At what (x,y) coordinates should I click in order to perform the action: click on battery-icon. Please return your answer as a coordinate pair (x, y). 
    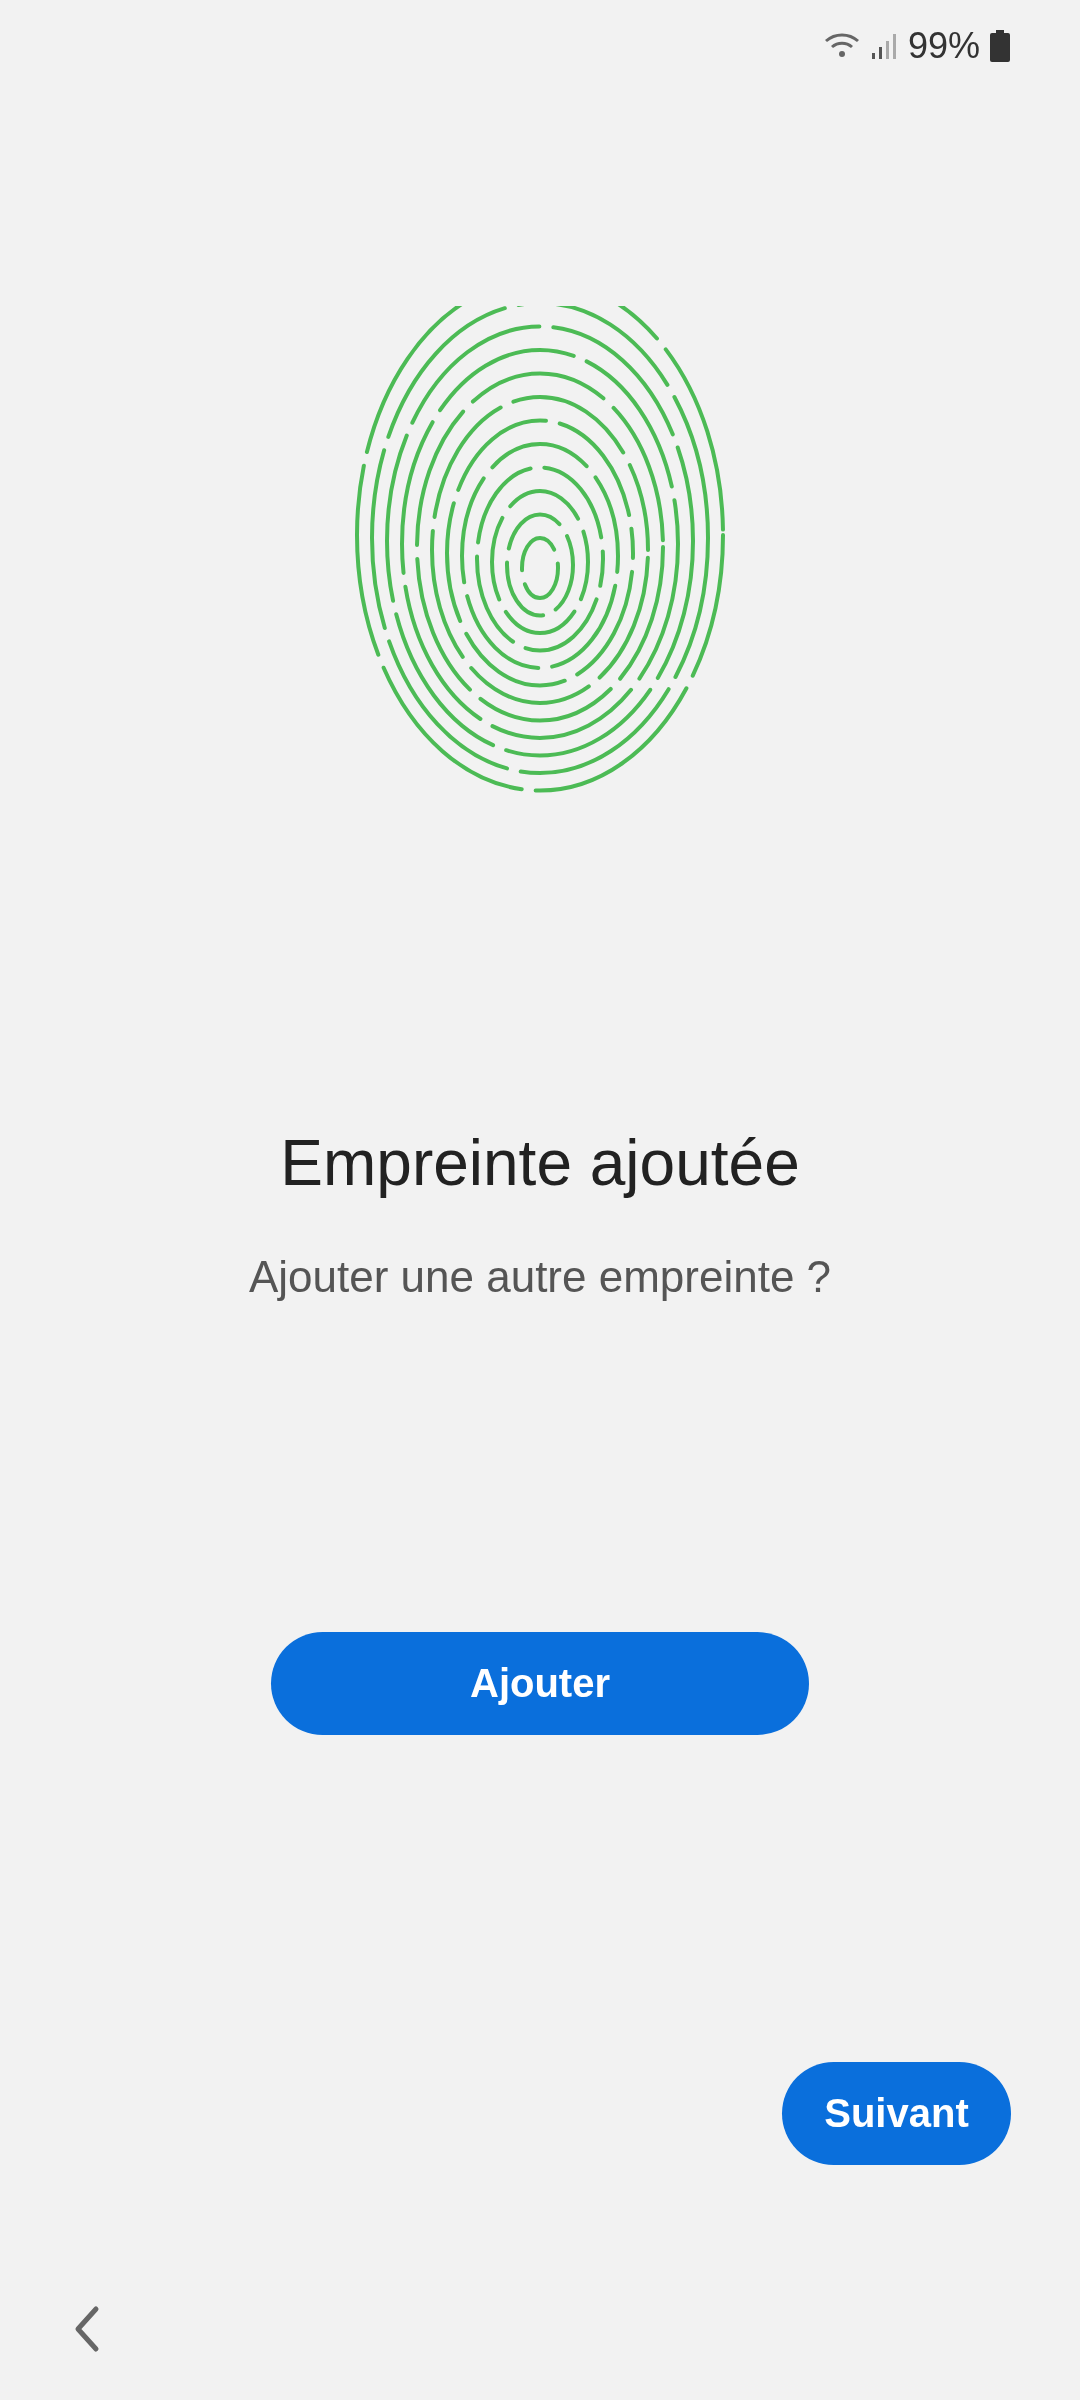
    Looking at the image, I should click on (1000, 46).